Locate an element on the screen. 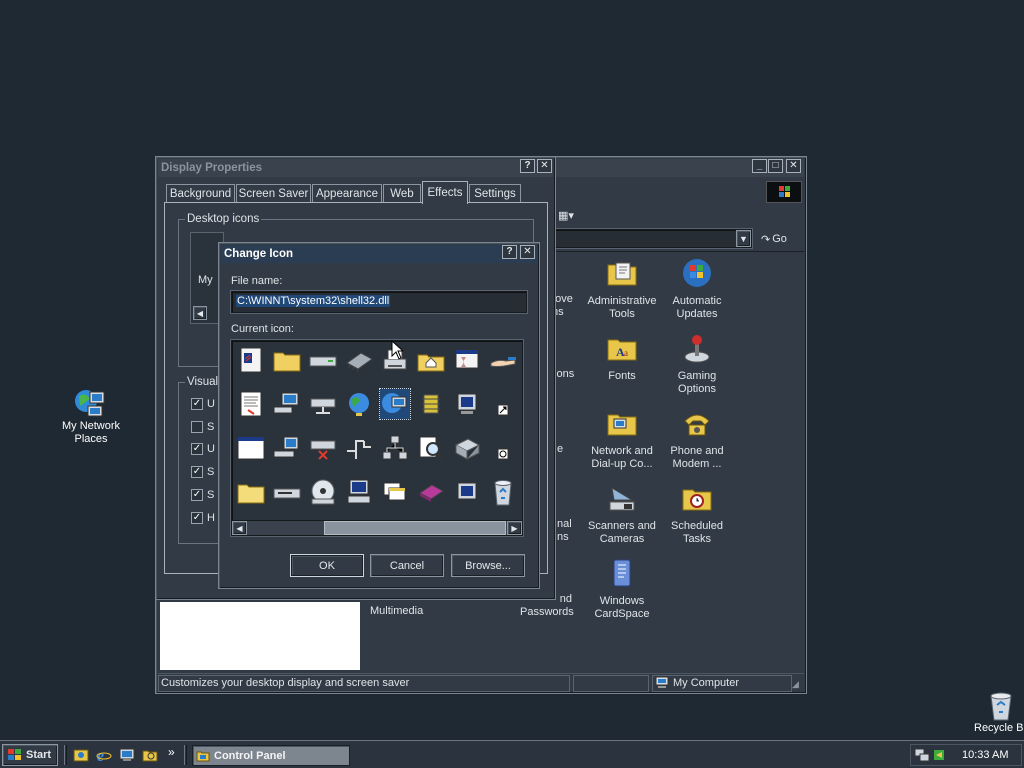 This screenshot has width=1024, height=768. maximize-button: □ is located at coordinates (775, 166).